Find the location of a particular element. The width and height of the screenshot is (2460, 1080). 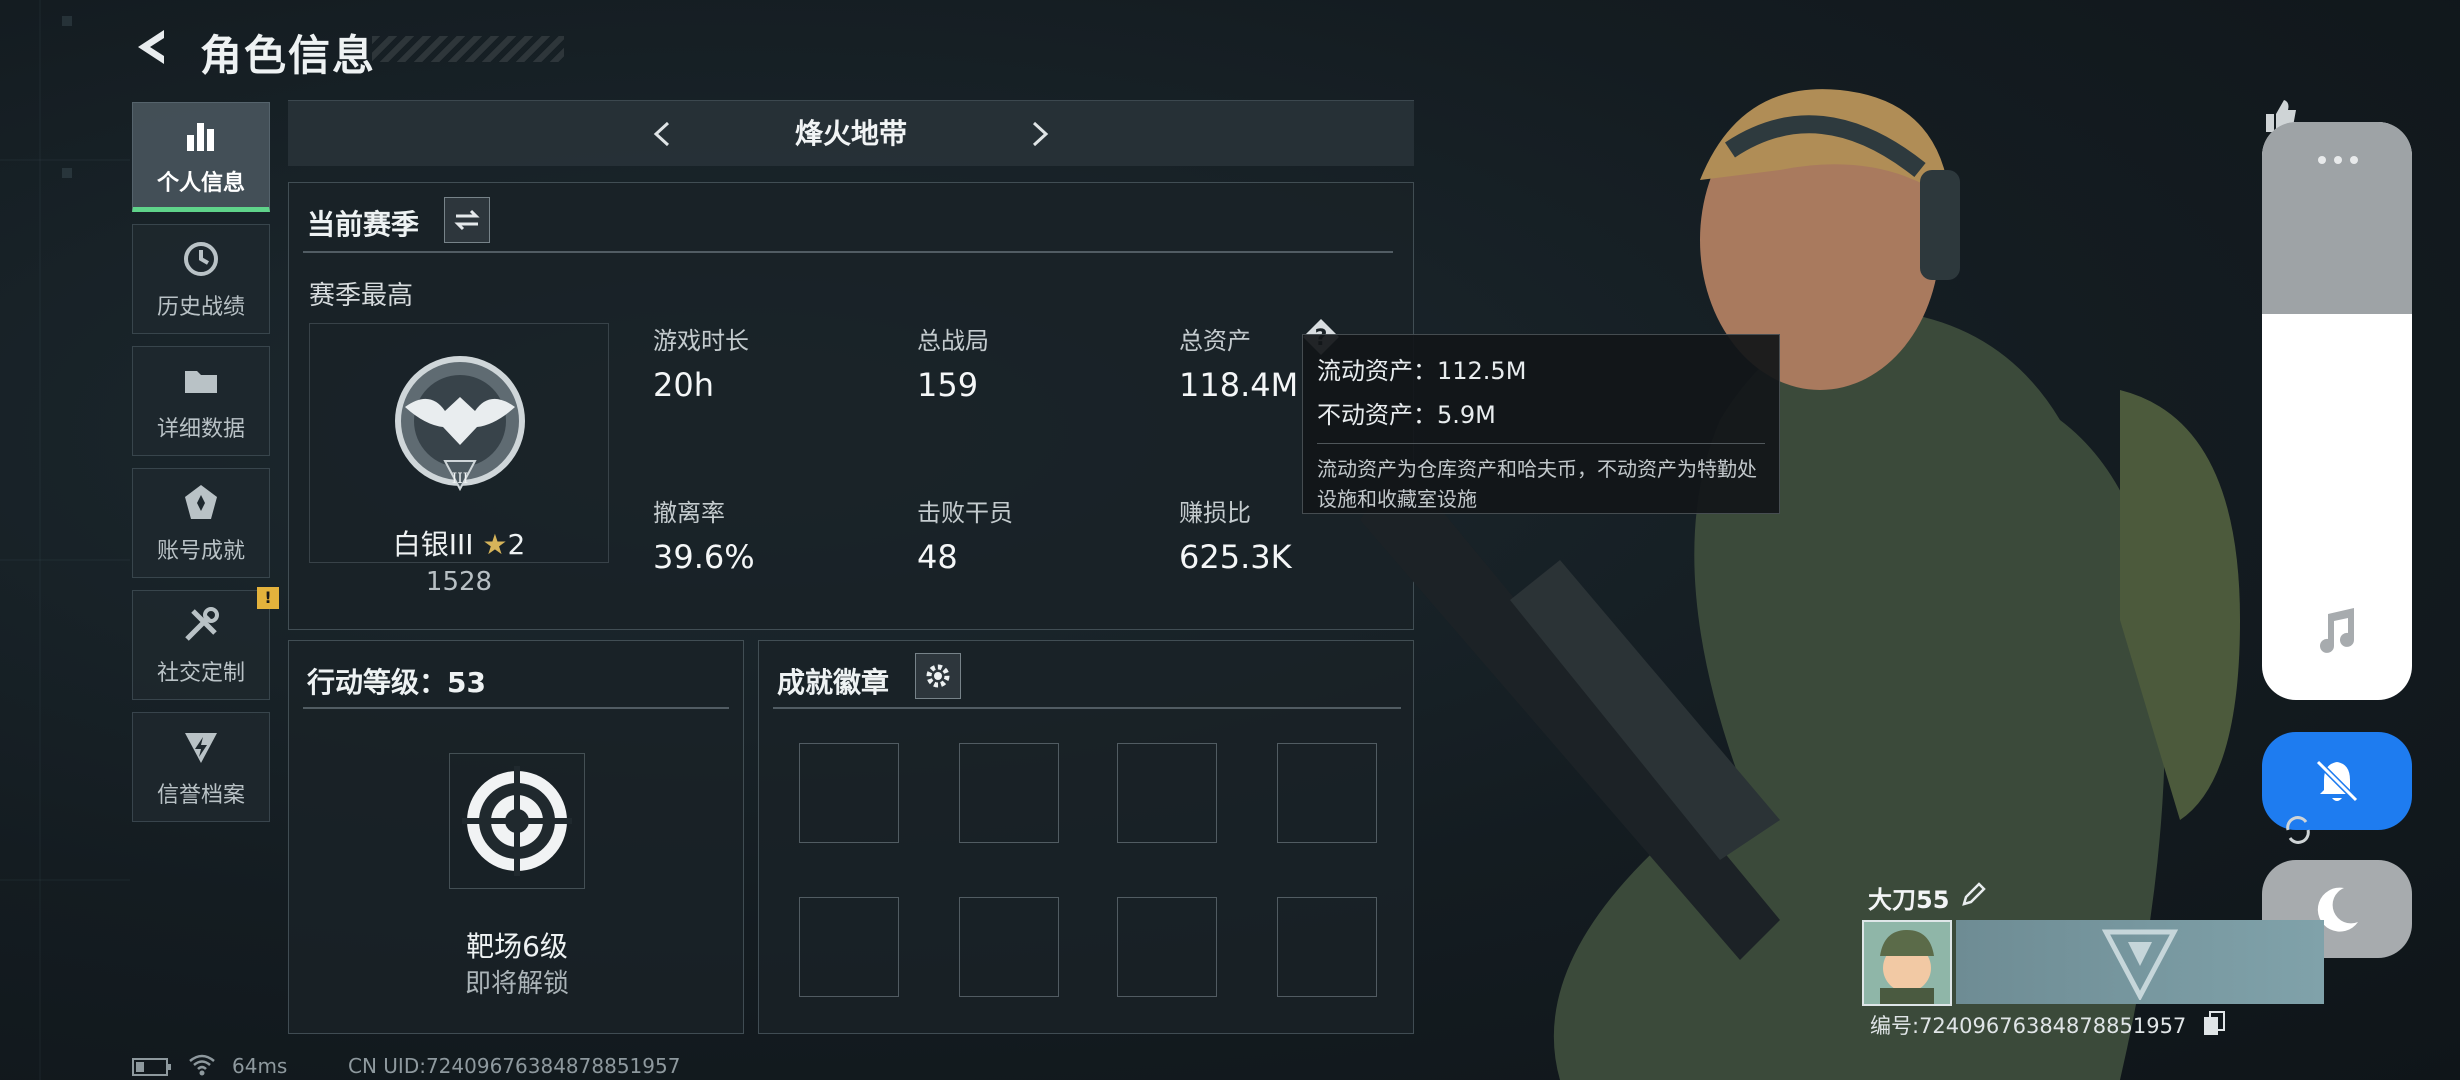

target-icon is located at coordinates (517, 821).